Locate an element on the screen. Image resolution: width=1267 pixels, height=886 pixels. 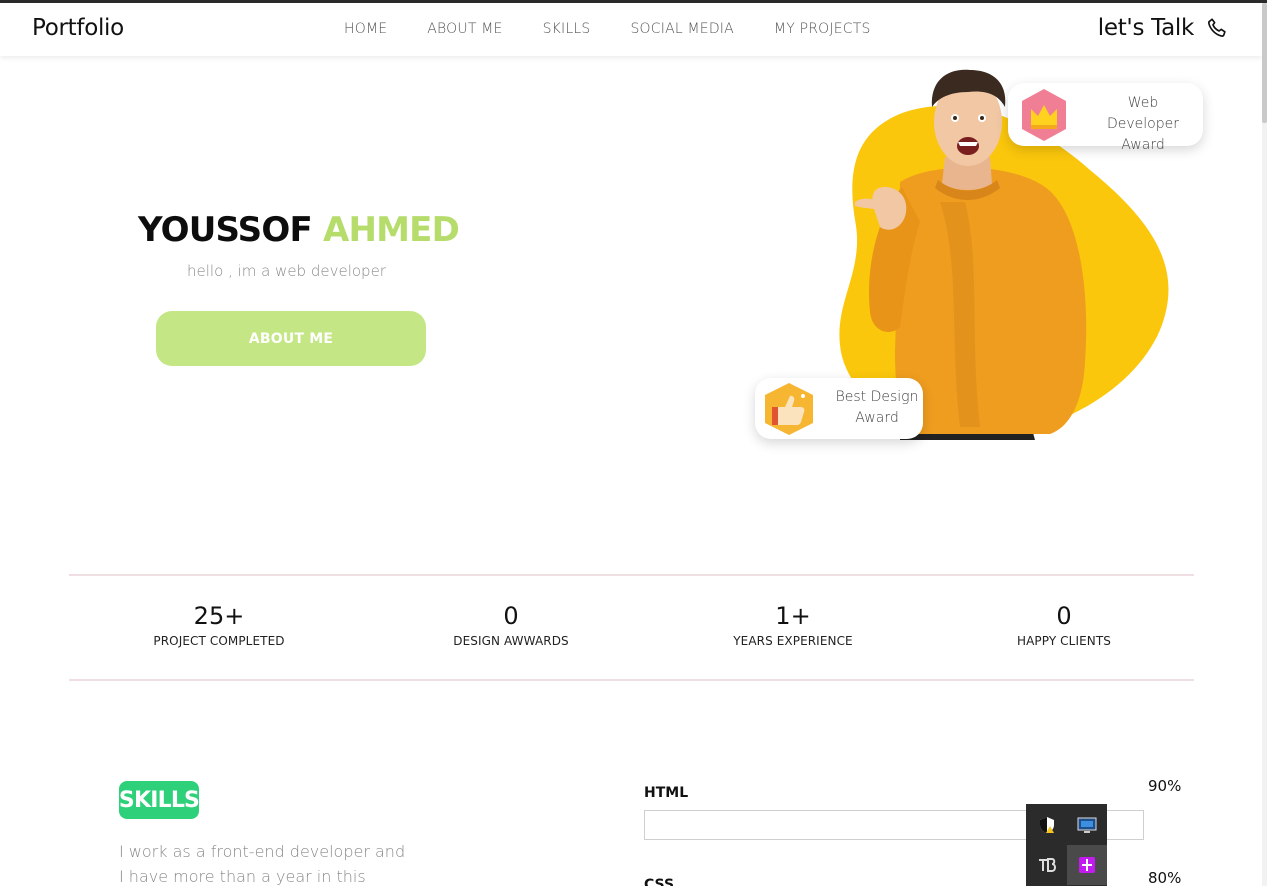
about-me-button: ABOUT ME is located at coordinates (291, 338).